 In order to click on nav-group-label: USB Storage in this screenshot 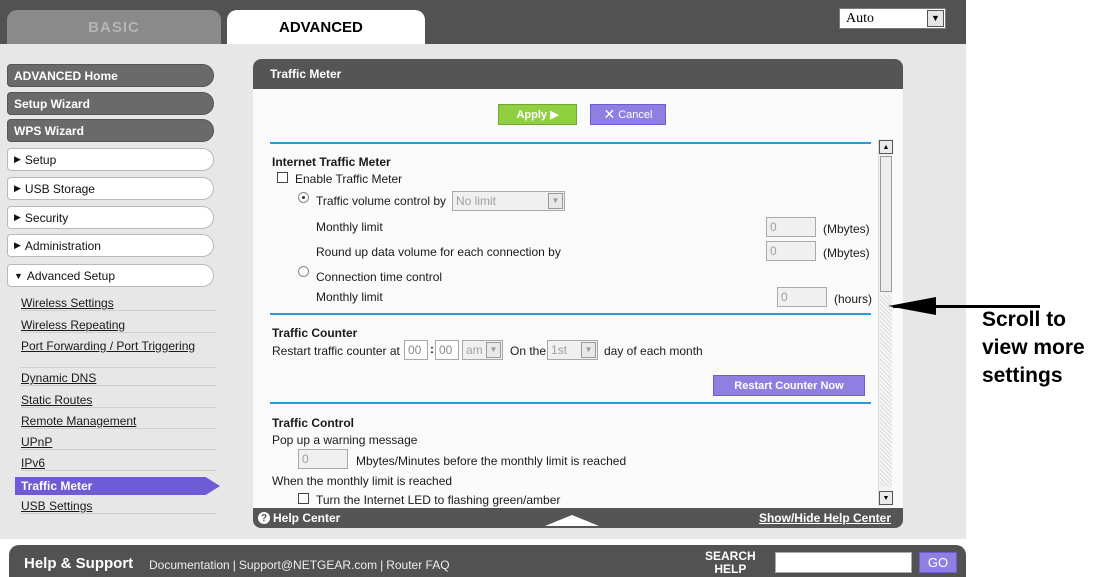, I will do `click(59, 188)`.